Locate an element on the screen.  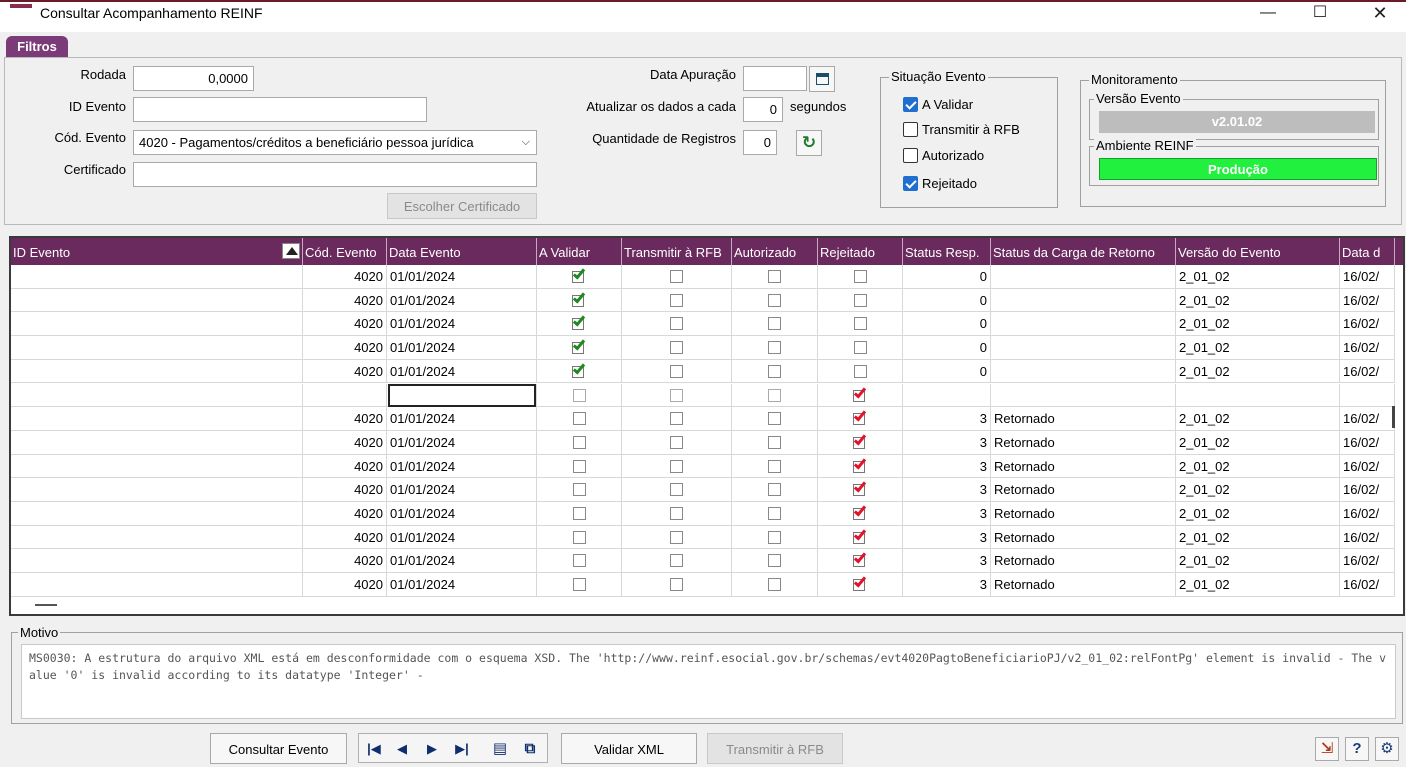
col-header-rejeitado: Rejeitado is located at coordinates (860, 251).